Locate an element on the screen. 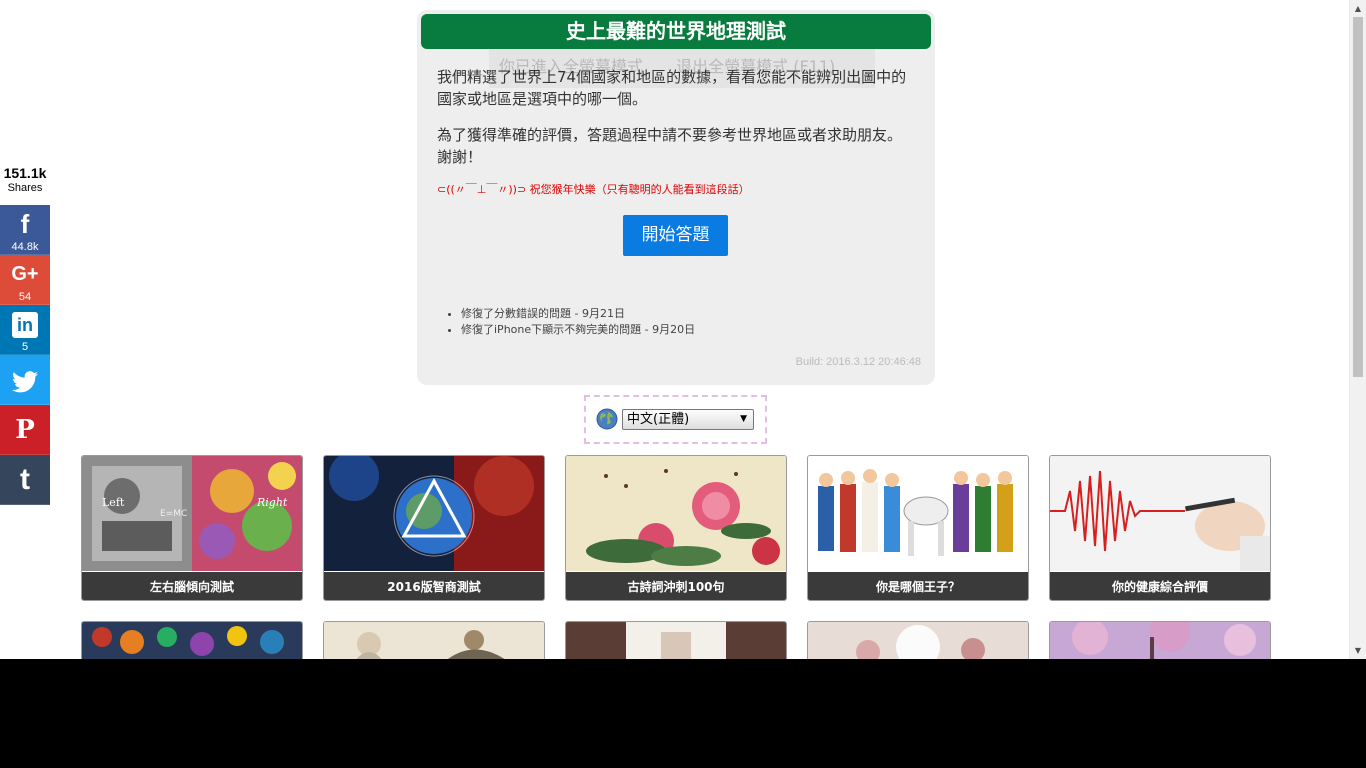 The height and width of the screenshot is (768, 1366). vertical-scrollbar: ▲ ▼ is located at coordinates (1357, 329).